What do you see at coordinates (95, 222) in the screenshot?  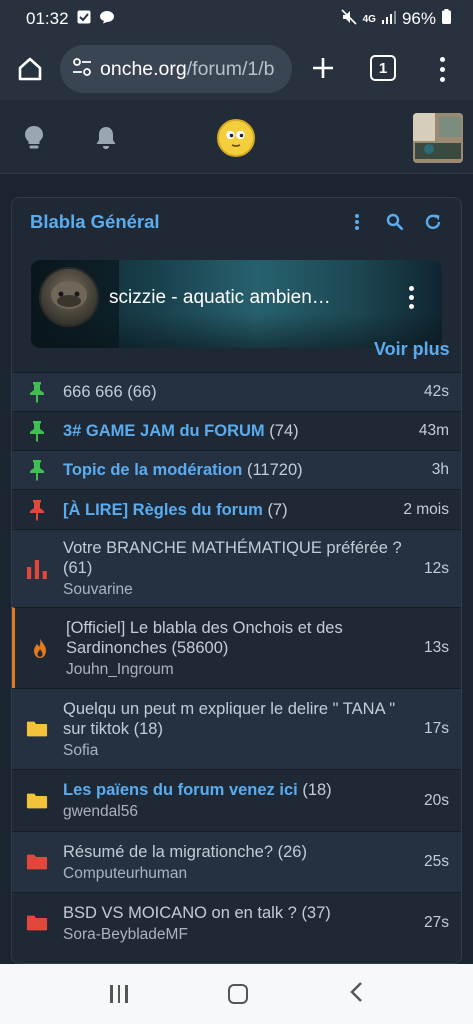 I see `forum-title: Blabla Général` at bounding box center [95, 222].